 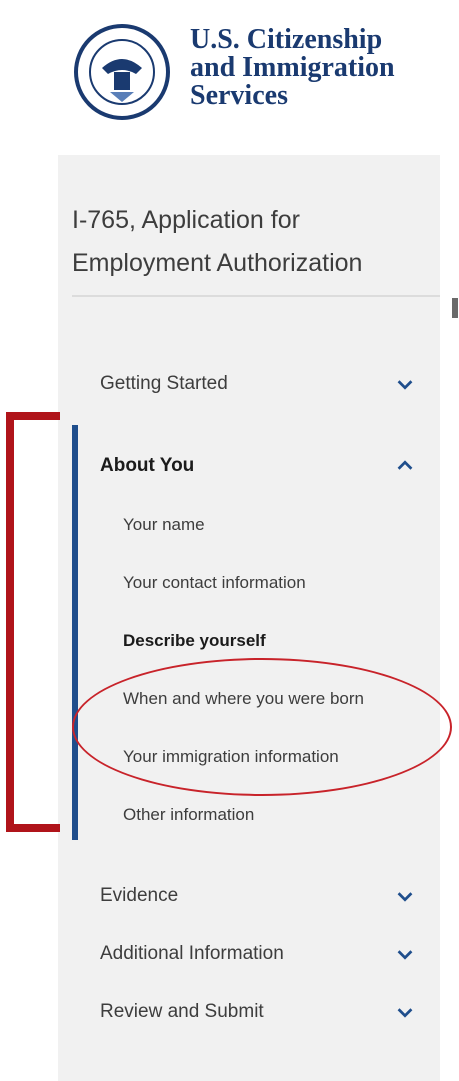 I want to click on nav-item-describe-yourself: Describe yourself, so click(x=194, y=641).